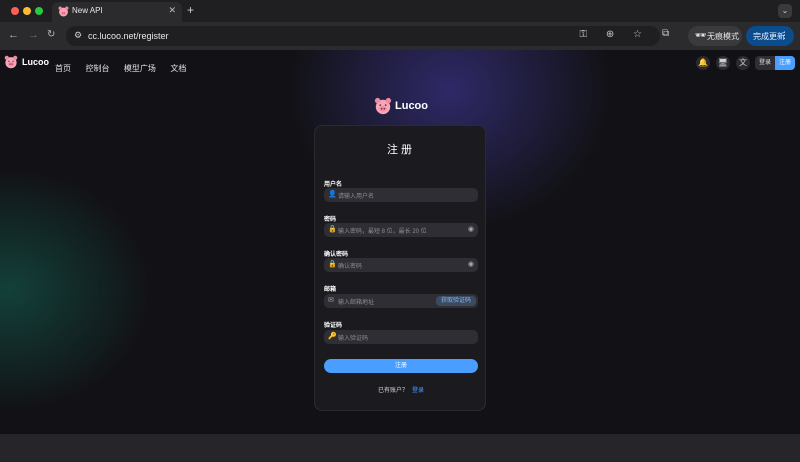 The width and height of the screenshot is (800, 462). What do you see at coordinates (78, 35) in the screenshot?
I see `site-info-icon: ⚙` at bounding box center [78, 35].